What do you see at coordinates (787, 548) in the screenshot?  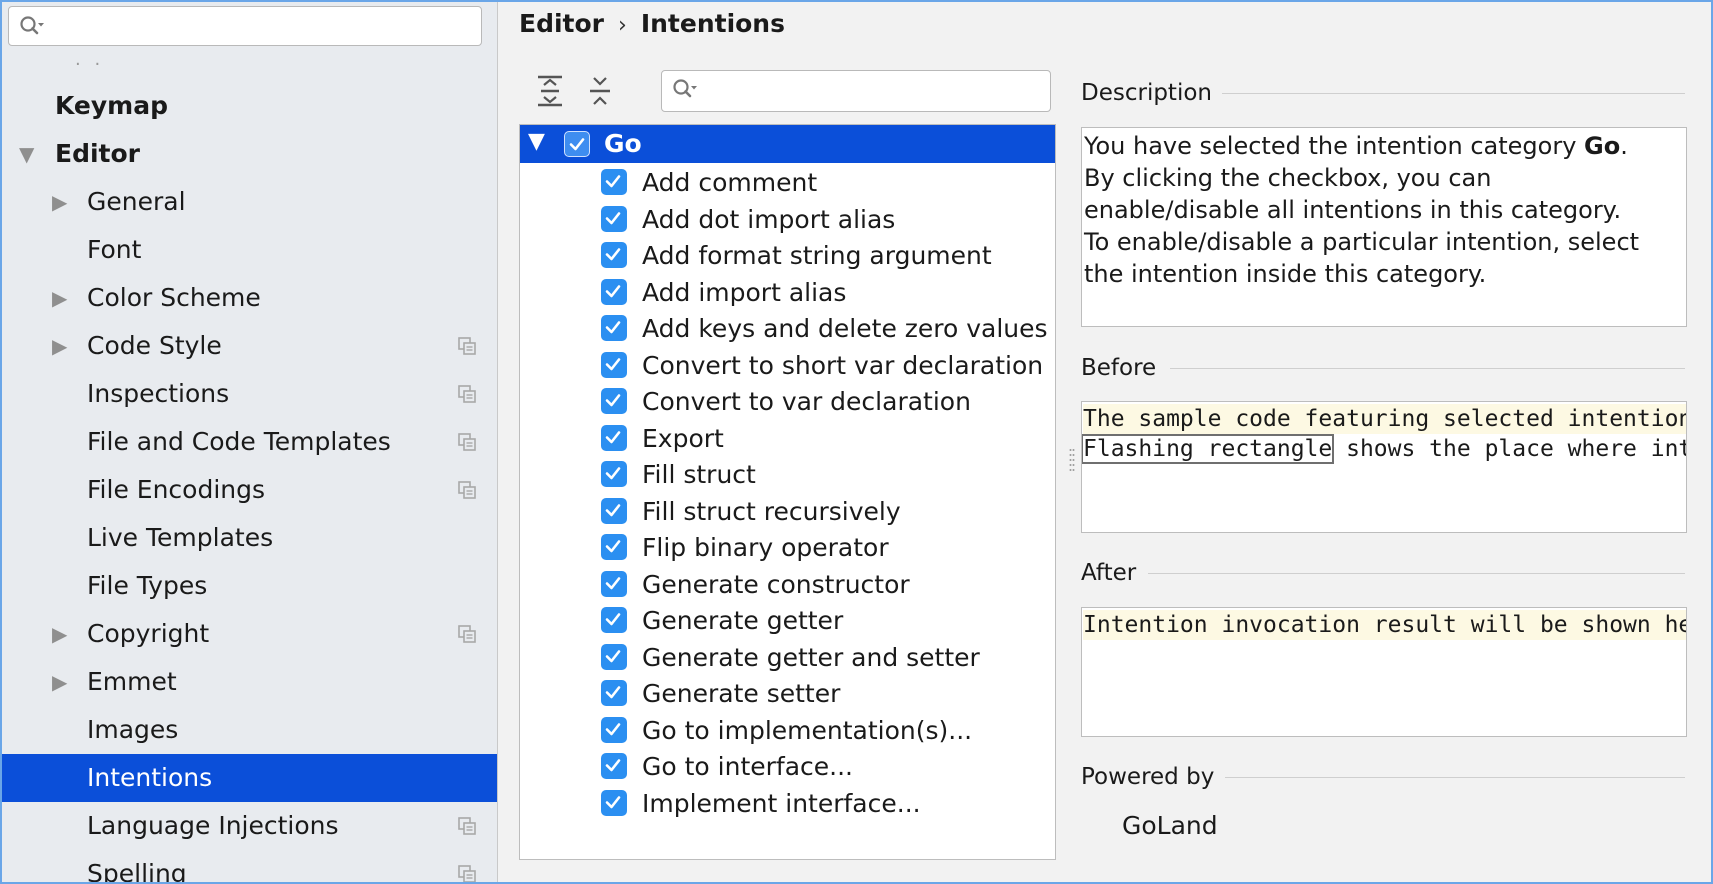 I see `tree-item: Flip binary operator` at bounding box center [787, 548].